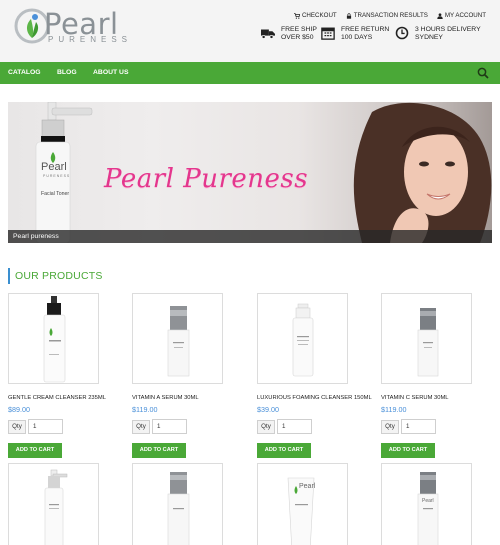 Image resolution: width=500 pixels, height=545 pixels. Describe the element at coordinates (428, 342) in the screenshot. I see `vitamin-c-serum-image` at that location.